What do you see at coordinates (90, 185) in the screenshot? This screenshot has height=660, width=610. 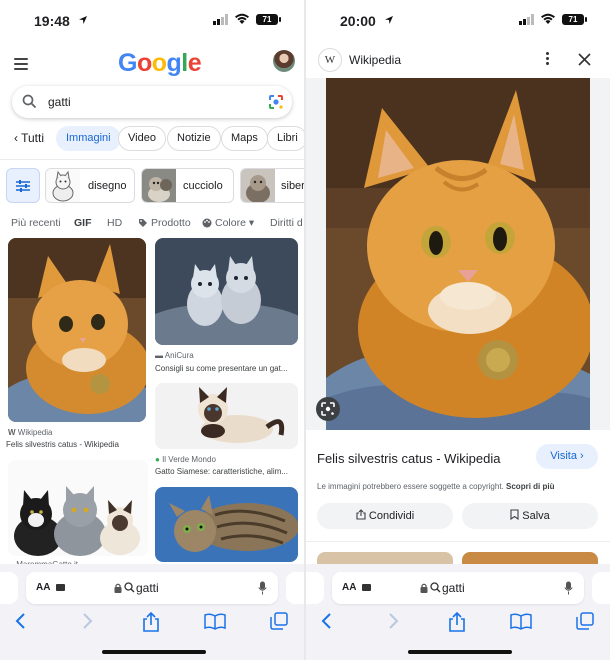 I see `filter-disegno: disegno` at bounding box center [90, 185].